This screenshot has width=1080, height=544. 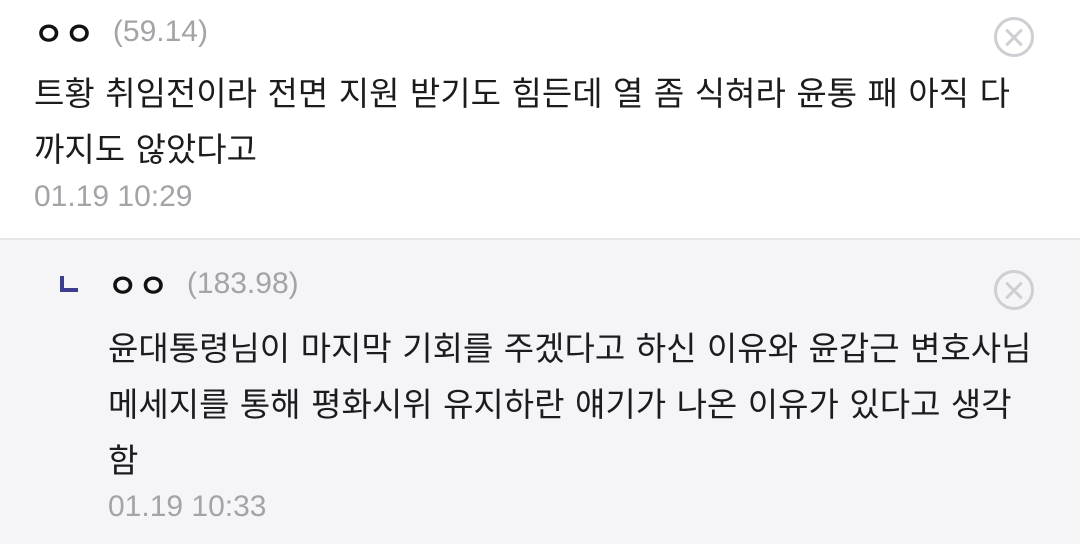 I want to click on comment-author: ㅇㅇ, so click(x=64, y=32).